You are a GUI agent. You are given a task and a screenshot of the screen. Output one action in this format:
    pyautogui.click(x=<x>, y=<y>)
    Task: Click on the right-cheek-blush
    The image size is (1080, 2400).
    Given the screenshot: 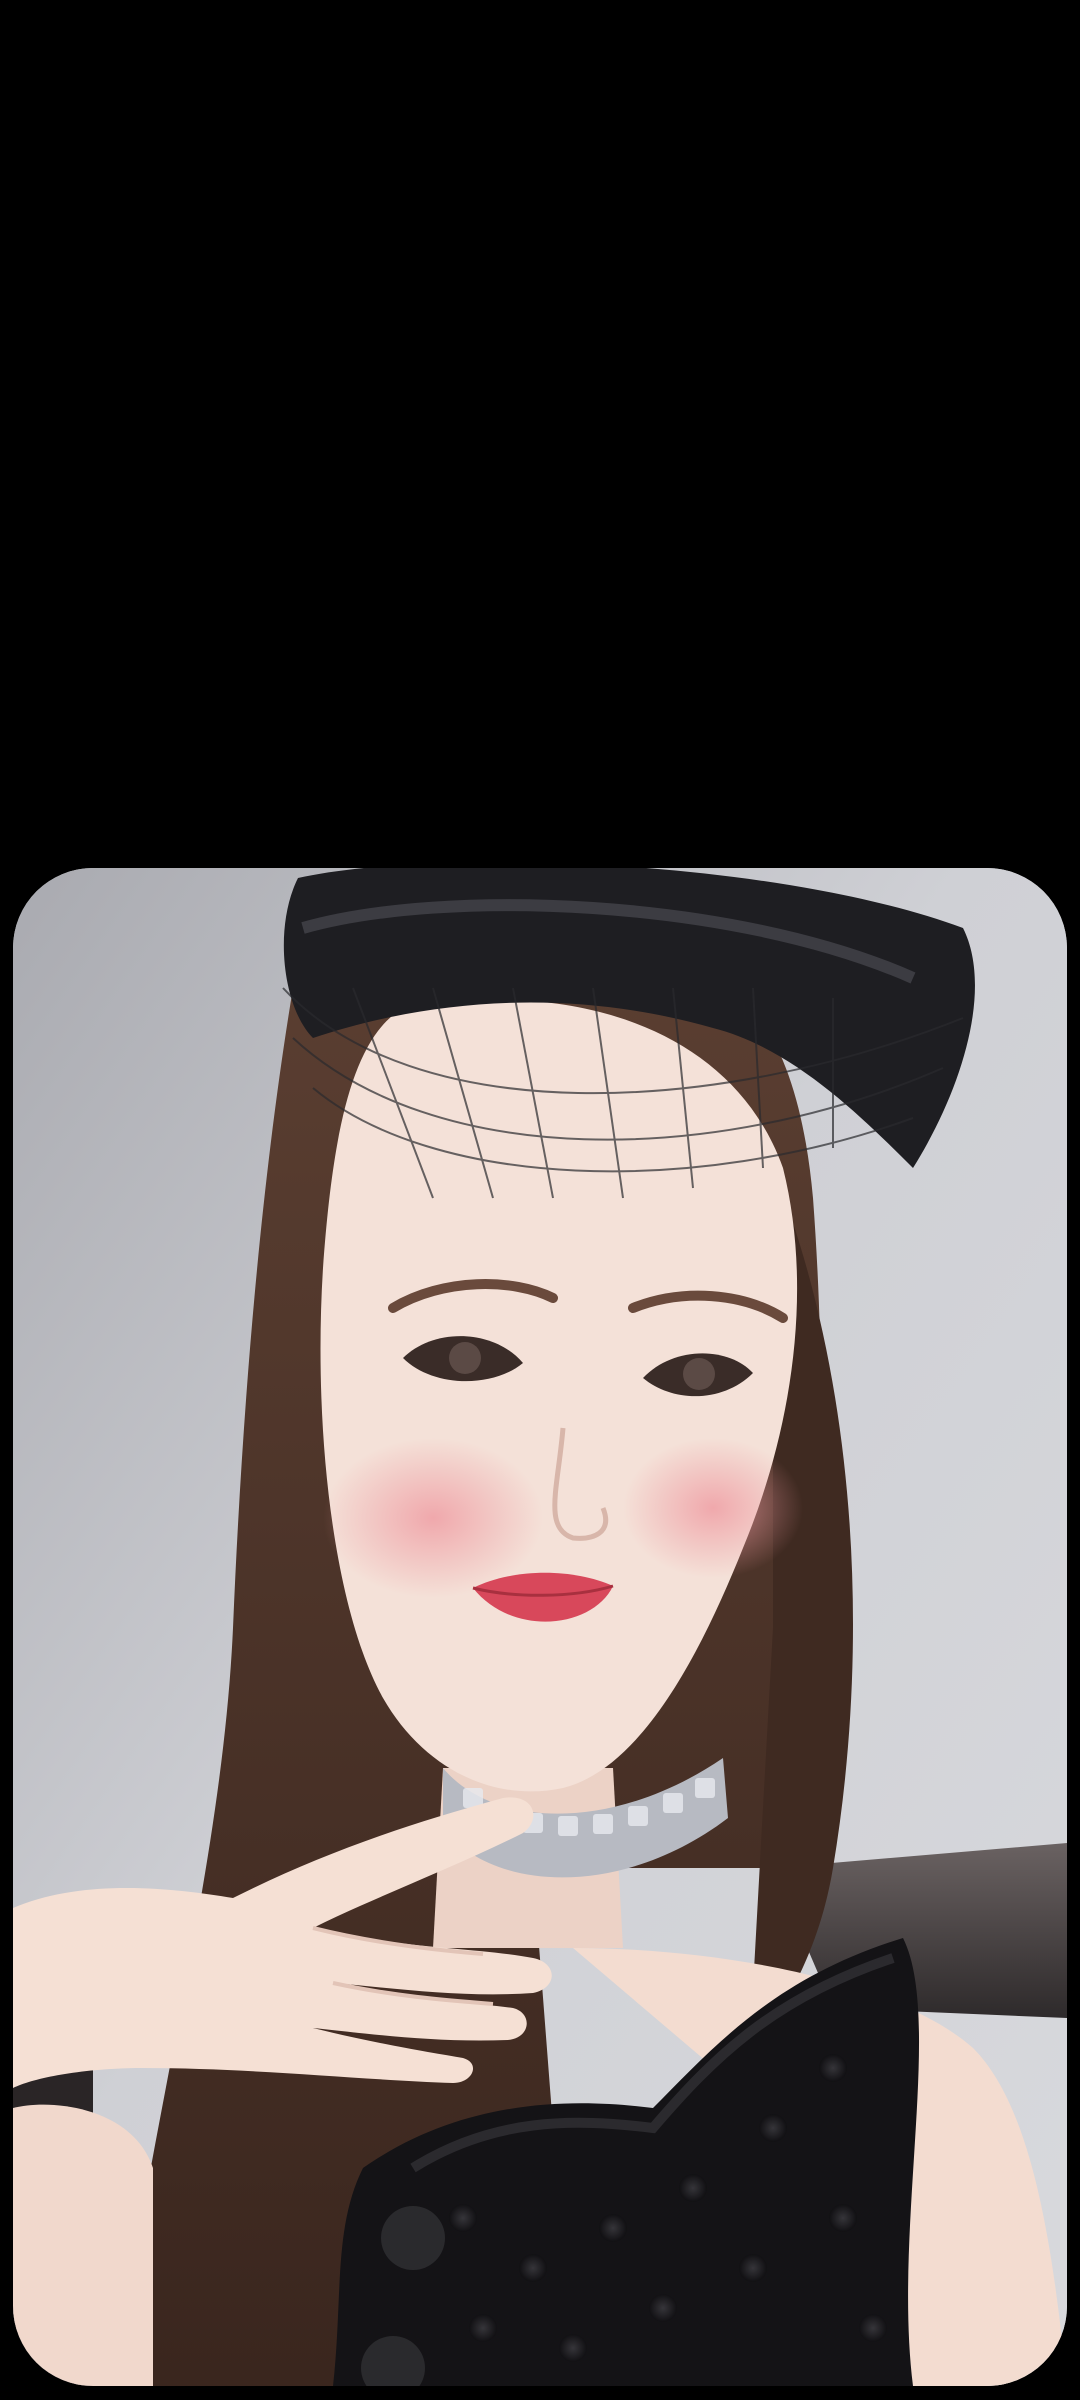 What is the action you would take?
    pyautogui.click(x=713, y=1508)
    